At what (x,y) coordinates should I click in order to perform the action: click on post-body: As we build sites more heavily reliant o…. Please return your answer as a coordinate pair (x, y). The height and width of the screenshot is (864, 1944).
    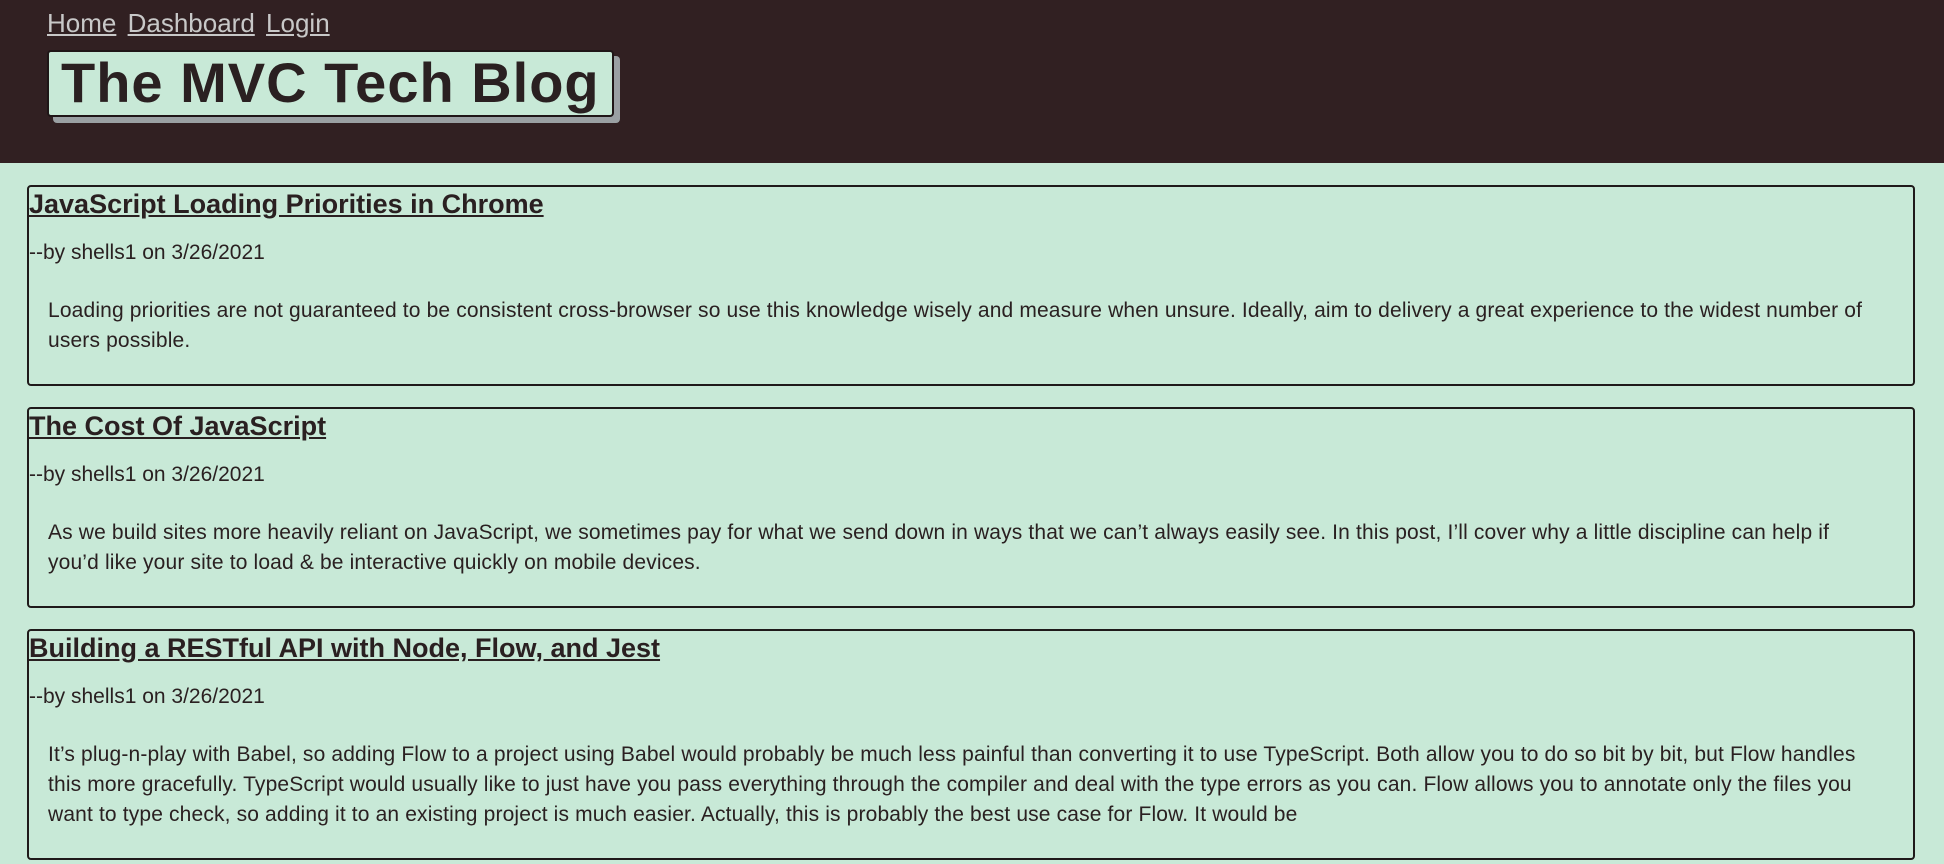
    Looking at the image, I should click on (939, 547).